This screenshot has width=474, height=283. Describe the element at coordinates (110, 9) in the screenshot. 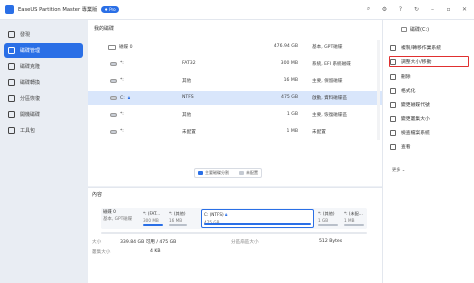

I see `pro-badge: ♦ Pro` at that location.